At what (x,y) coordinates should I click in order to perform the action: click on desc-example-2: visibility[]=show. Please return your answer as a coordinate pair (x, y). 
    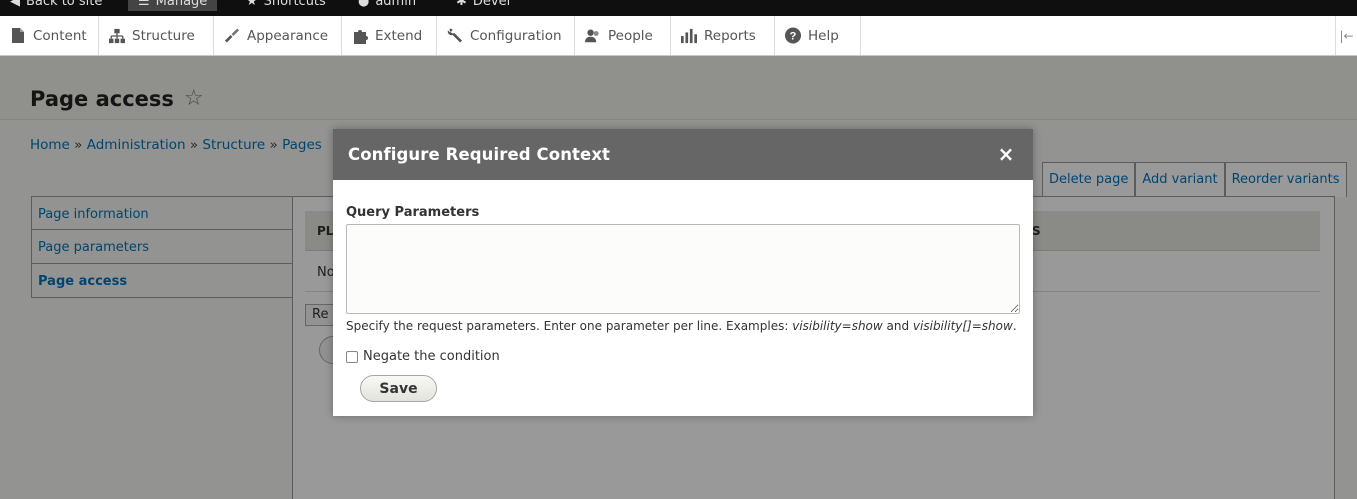
    Looking at the image, I should click on (962, 326).